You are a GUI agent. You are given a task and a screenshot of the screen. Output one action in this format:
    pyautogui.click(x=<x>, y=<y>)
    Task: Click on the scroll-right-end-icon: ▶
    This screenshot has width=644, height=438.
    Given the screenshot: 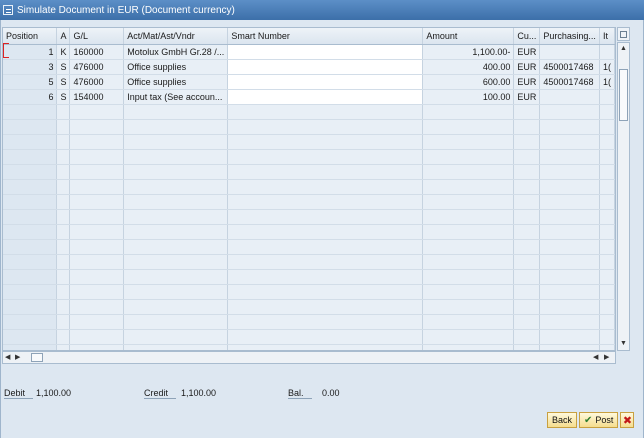 What is the action you would take?
    pyautogui.click(x=606, y=358)
    